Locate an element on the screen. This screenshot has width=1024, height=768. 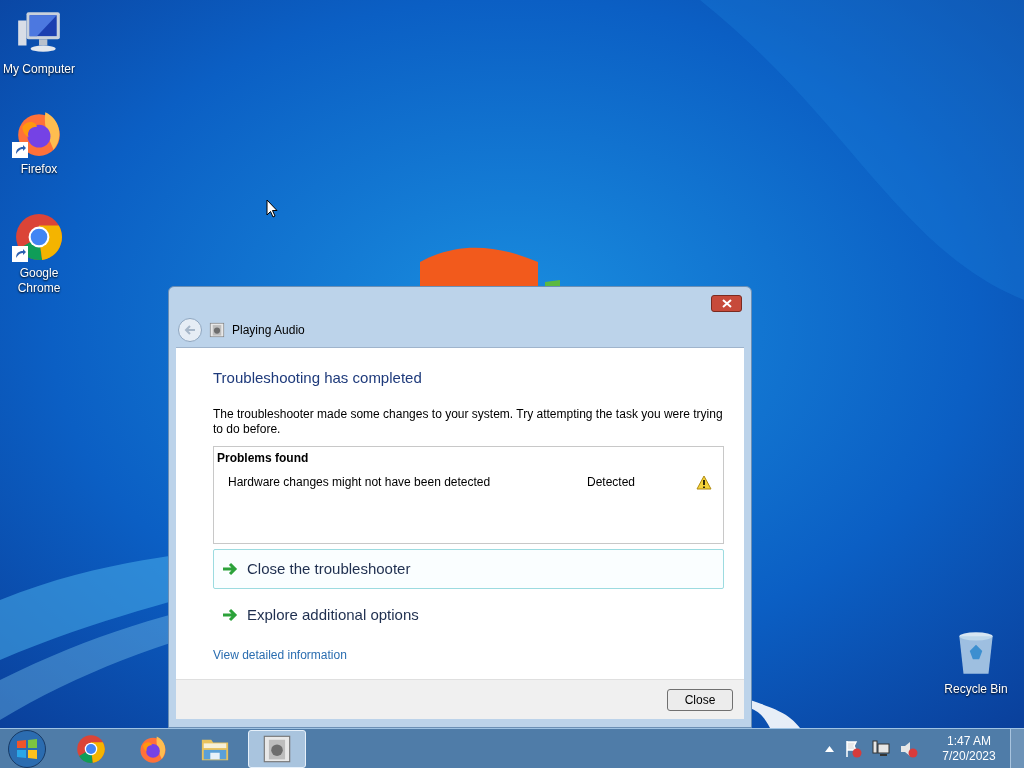
heading: Troubleshooting has completed is located at coordinates (318, 378).